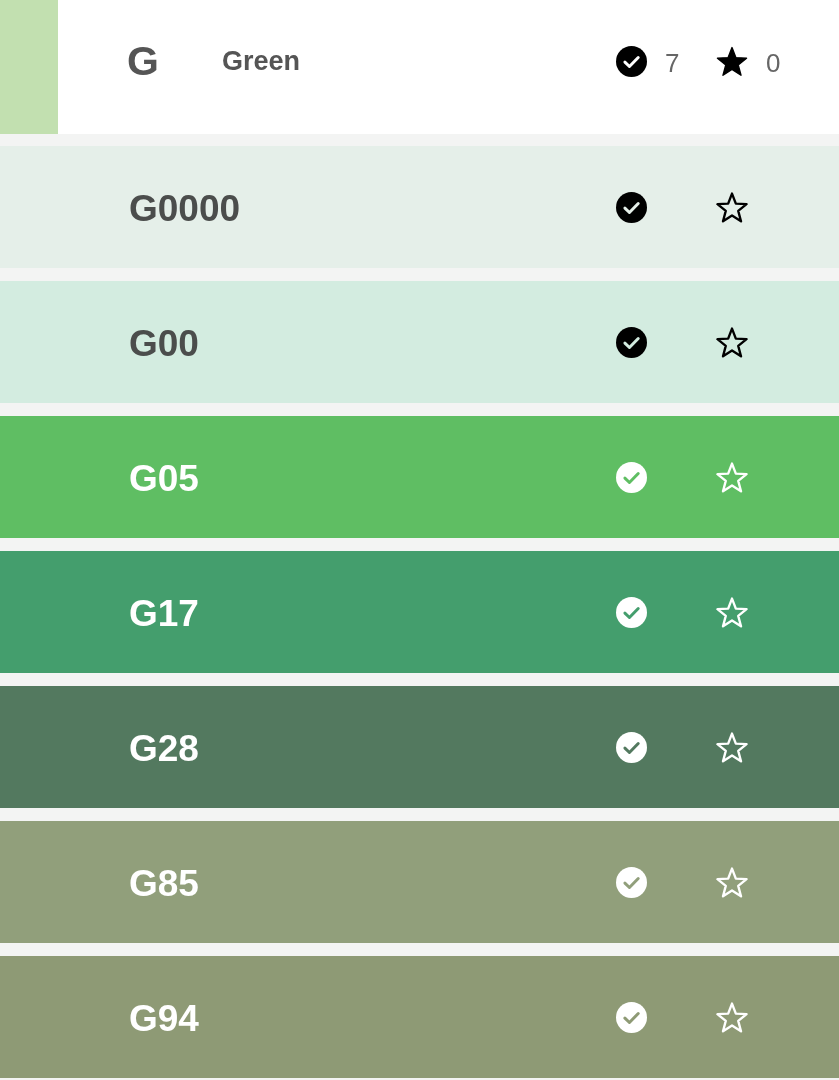 This screenshot has width=839, height=1080. Describe the element at coordinates (419, 342) in the screenshot. I see `color-row: G00` at that location.